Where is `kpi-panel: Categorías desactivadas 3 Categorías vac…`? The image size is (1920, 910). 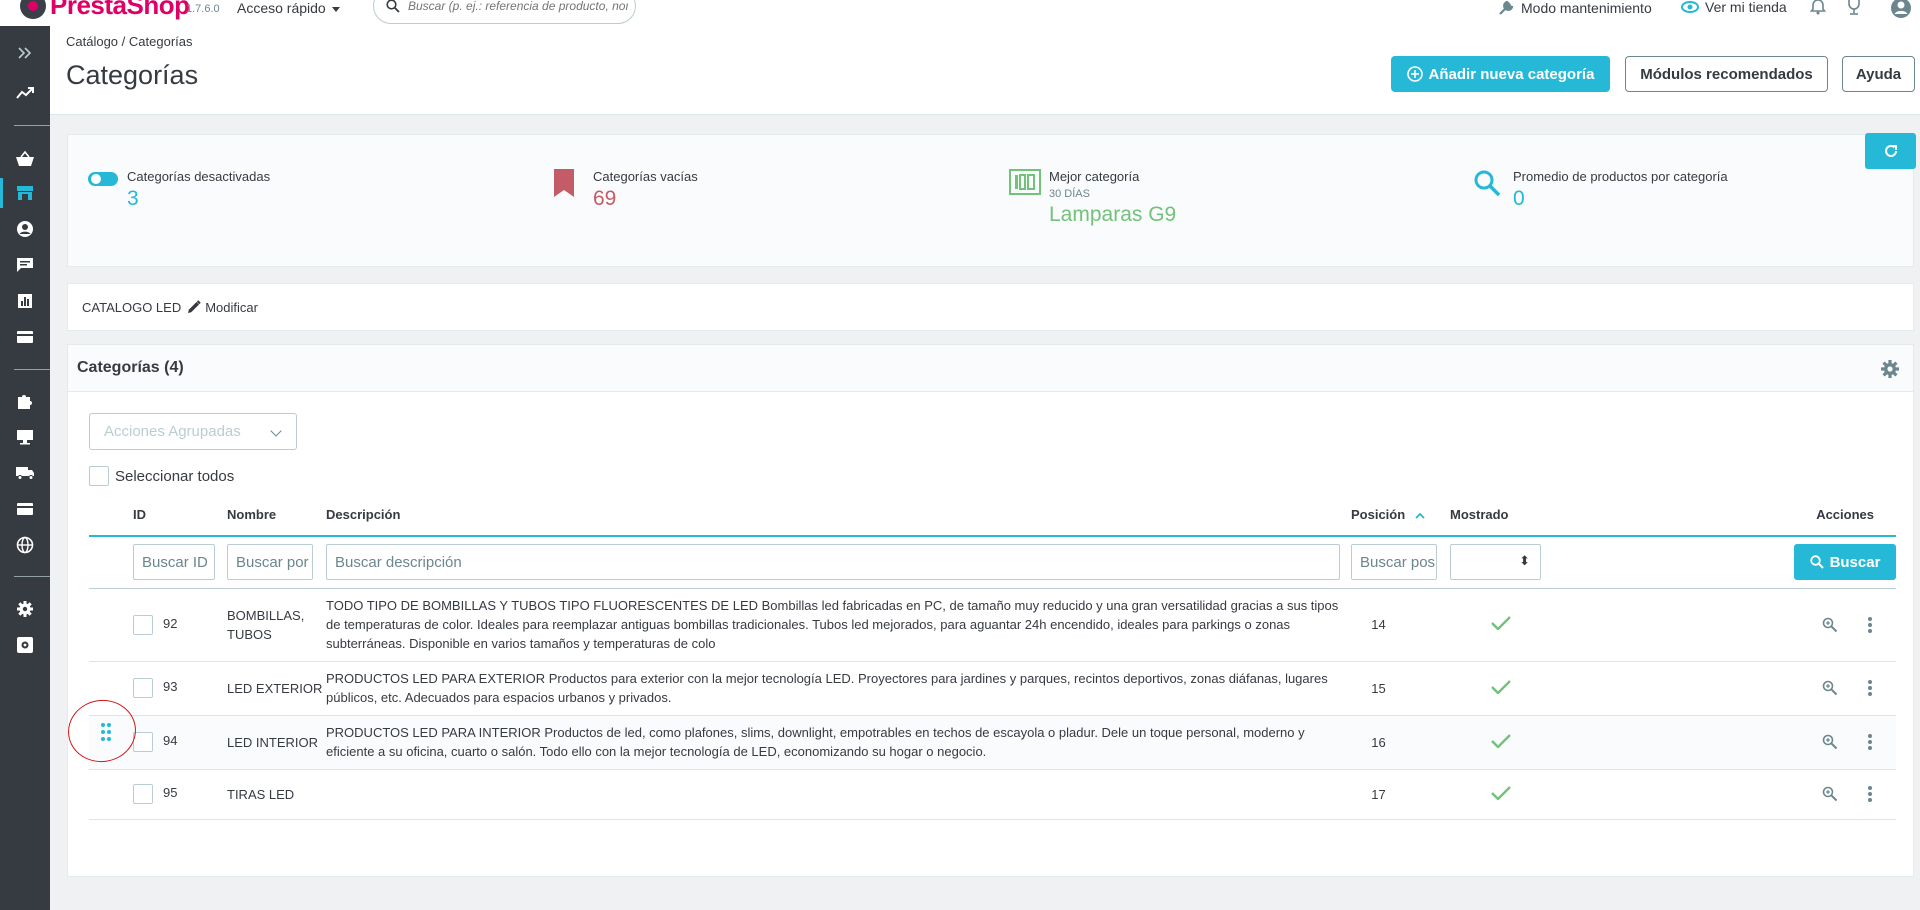 kpi-panel: Categorías desactivadas 3 Categorías vac… is located at coordinates (990, 200).